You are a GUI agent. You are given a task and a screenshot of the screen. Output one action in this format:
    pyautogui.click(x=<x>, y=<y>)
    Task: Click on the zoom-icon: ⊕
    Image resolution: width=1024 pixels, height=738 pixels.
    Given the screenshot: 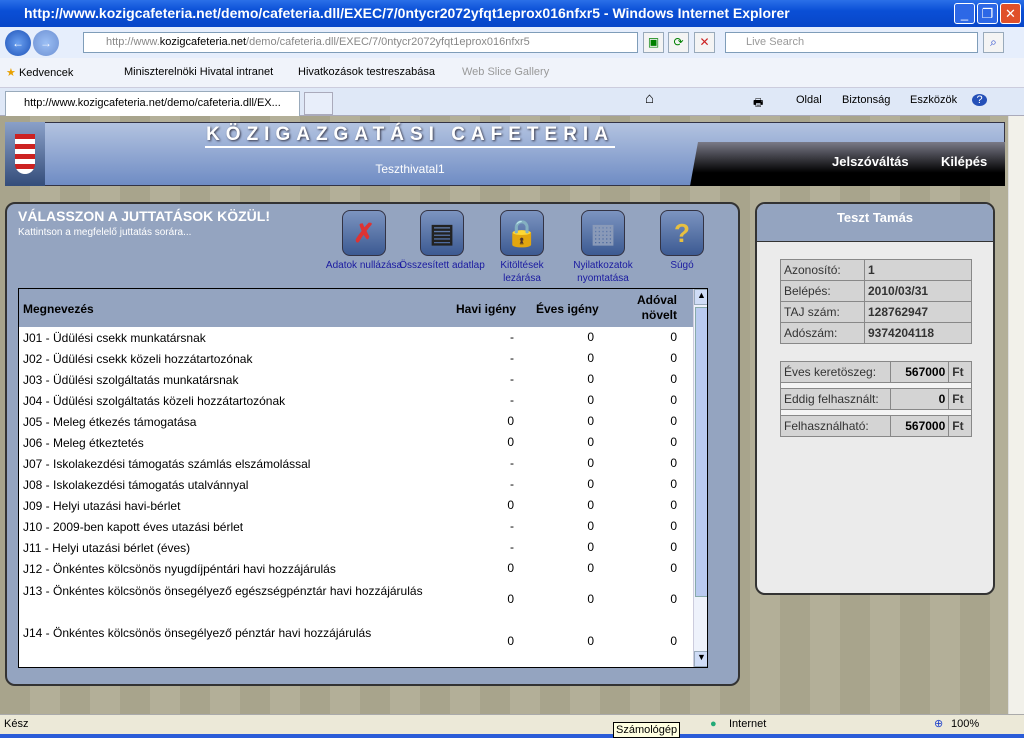 What is the action you would take?
    pyautogui.click(x=938, y=724)
    